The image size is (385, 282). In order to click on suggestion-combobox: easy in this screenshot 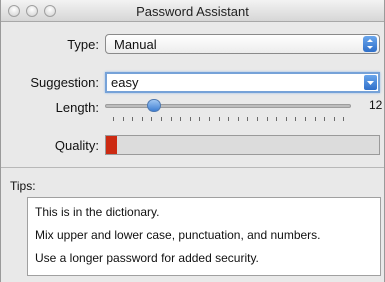, I will do `click(242, 82)`.